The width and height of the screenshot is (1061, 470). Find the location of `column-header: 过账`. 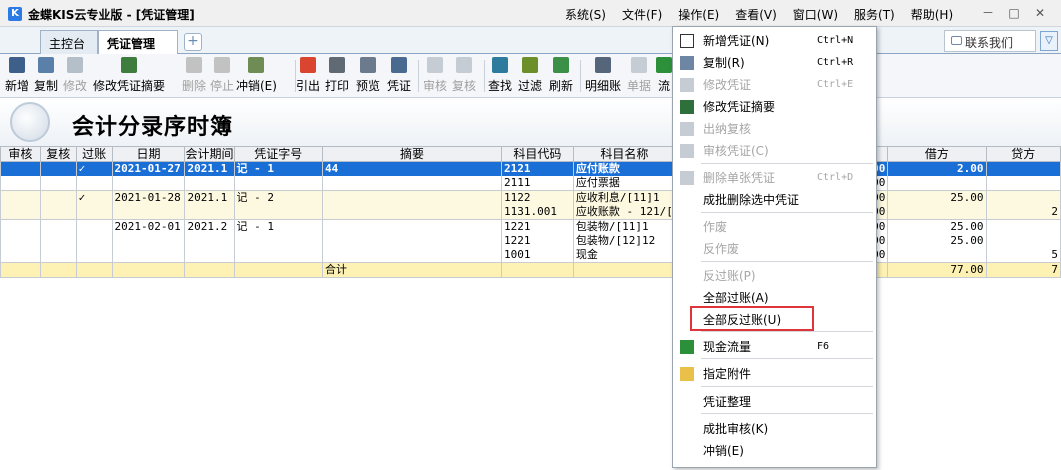

column-header: 过账 is located at coordinates (94, 154).